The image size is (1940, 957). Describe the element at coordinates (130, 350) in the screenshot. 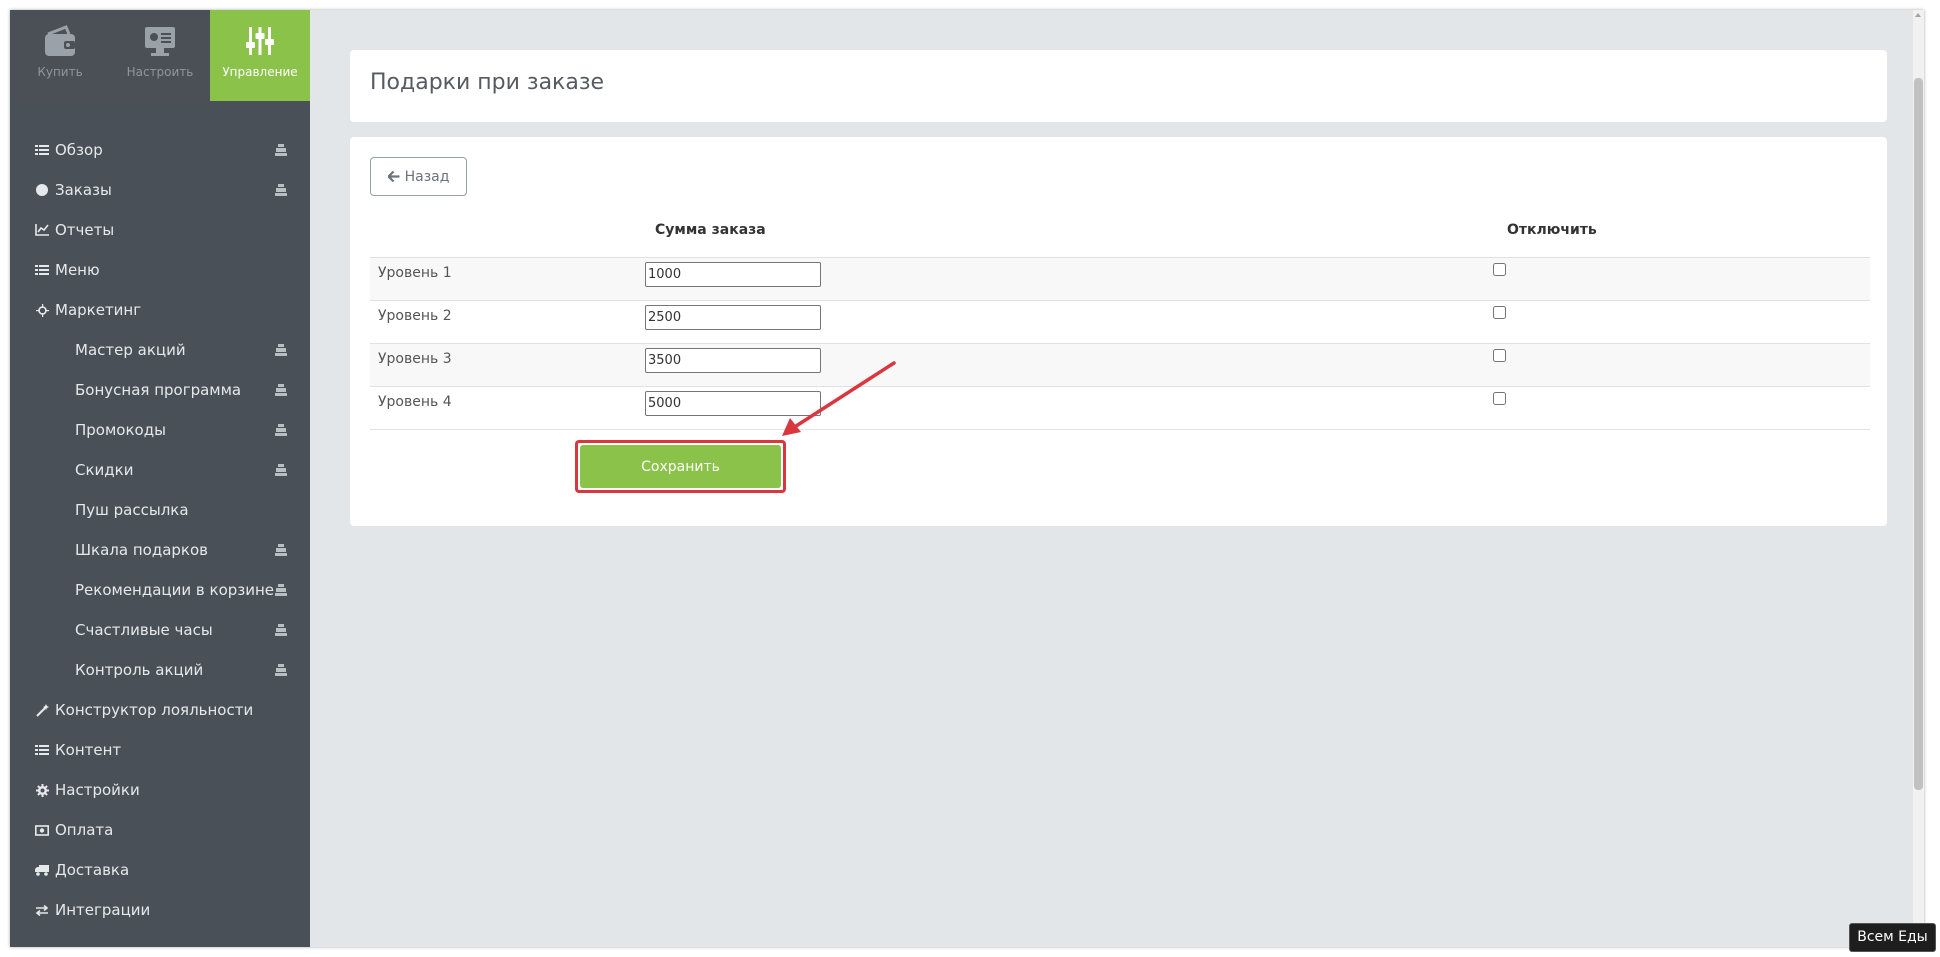

I see `sidebar-item-label: Мастер акций` at that location.